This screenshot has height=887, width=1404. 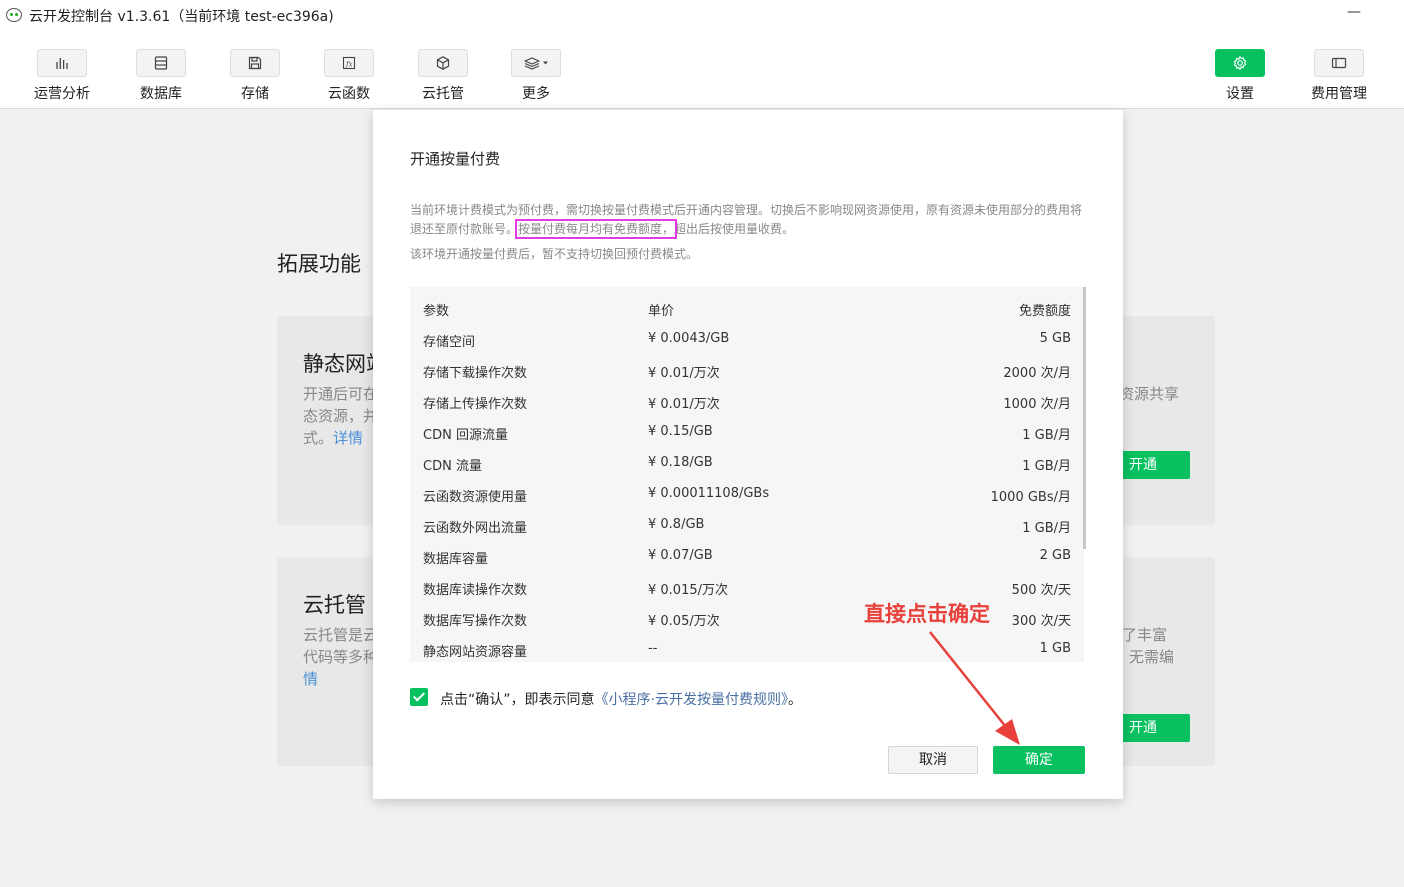 What do you see at coordinates (734, 229) in the screenshot?
I see `notice-text: 超出后按使用量收费。` at bounding box center [734, 229].